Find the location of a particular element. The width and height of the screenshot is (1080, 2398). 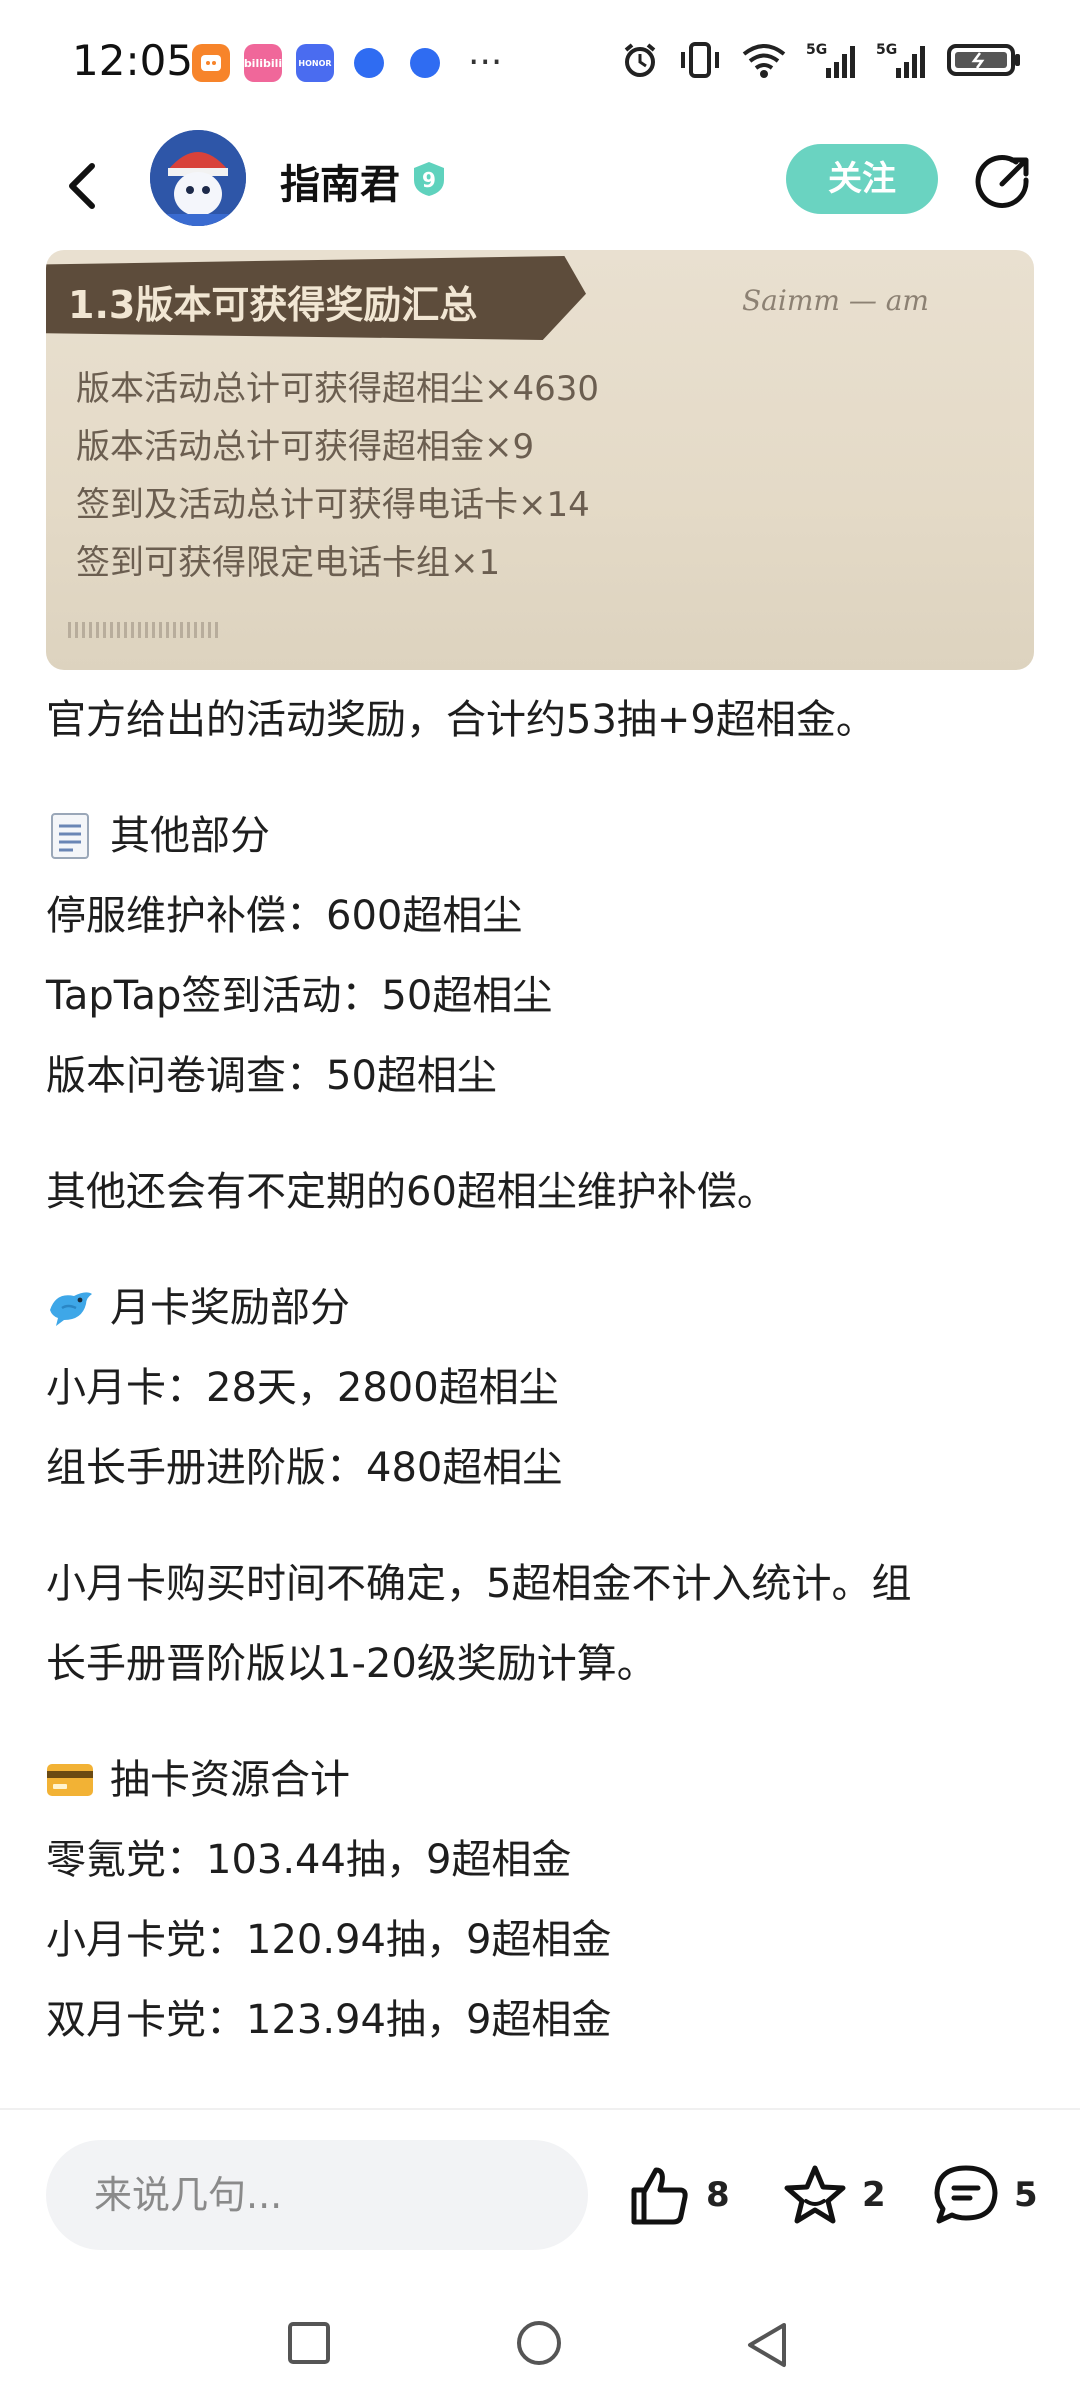

honor-icon: HONOR is located at coordinates (315, 63).